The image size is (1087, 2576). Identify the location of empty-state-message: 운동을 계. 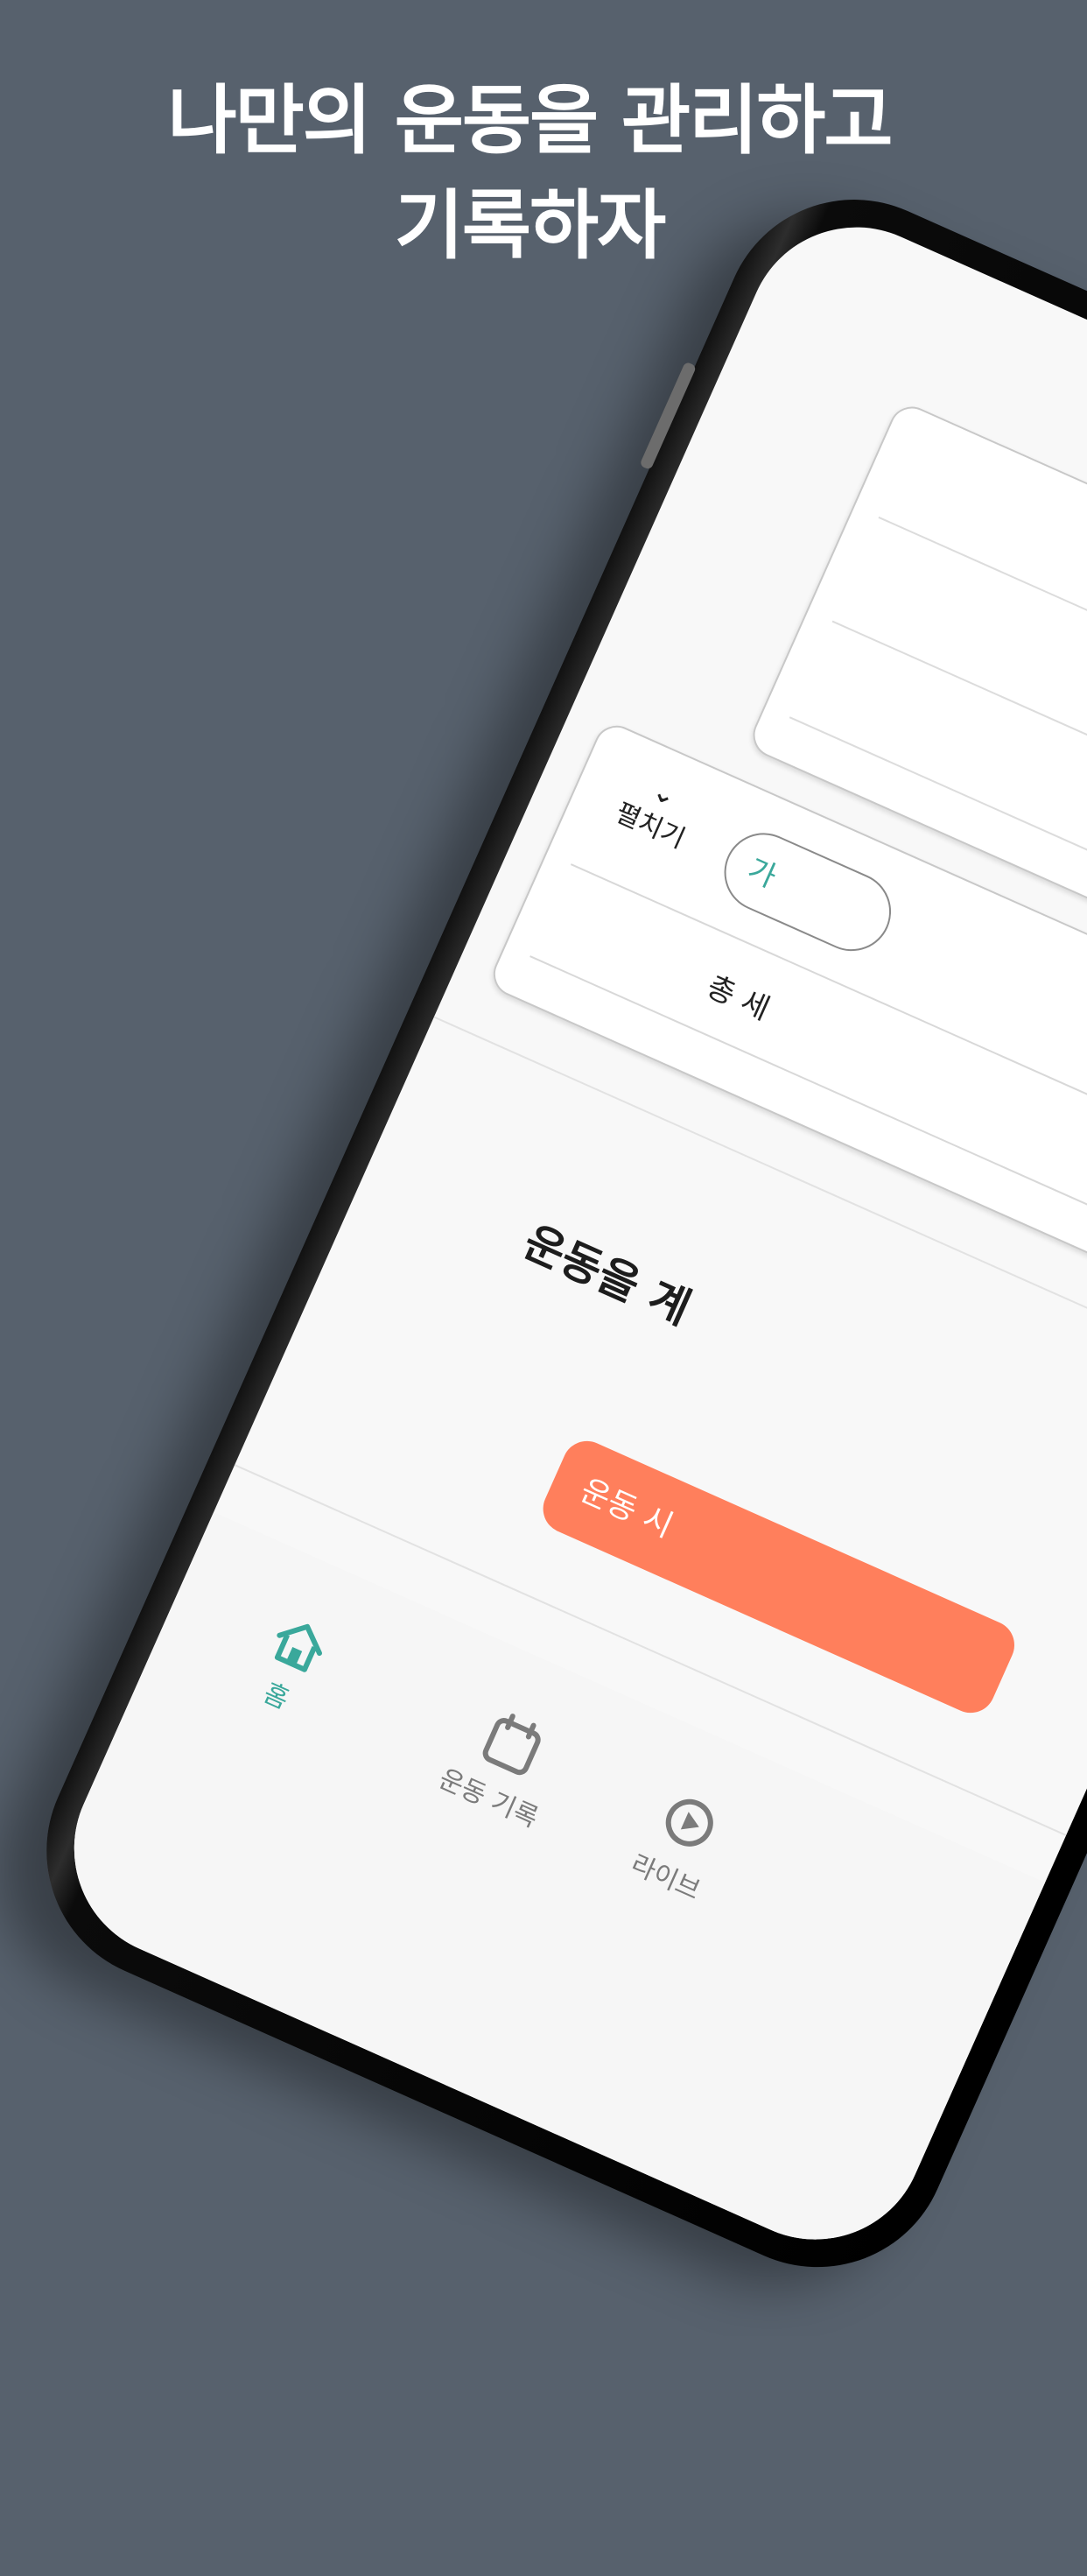
(606, 1274).